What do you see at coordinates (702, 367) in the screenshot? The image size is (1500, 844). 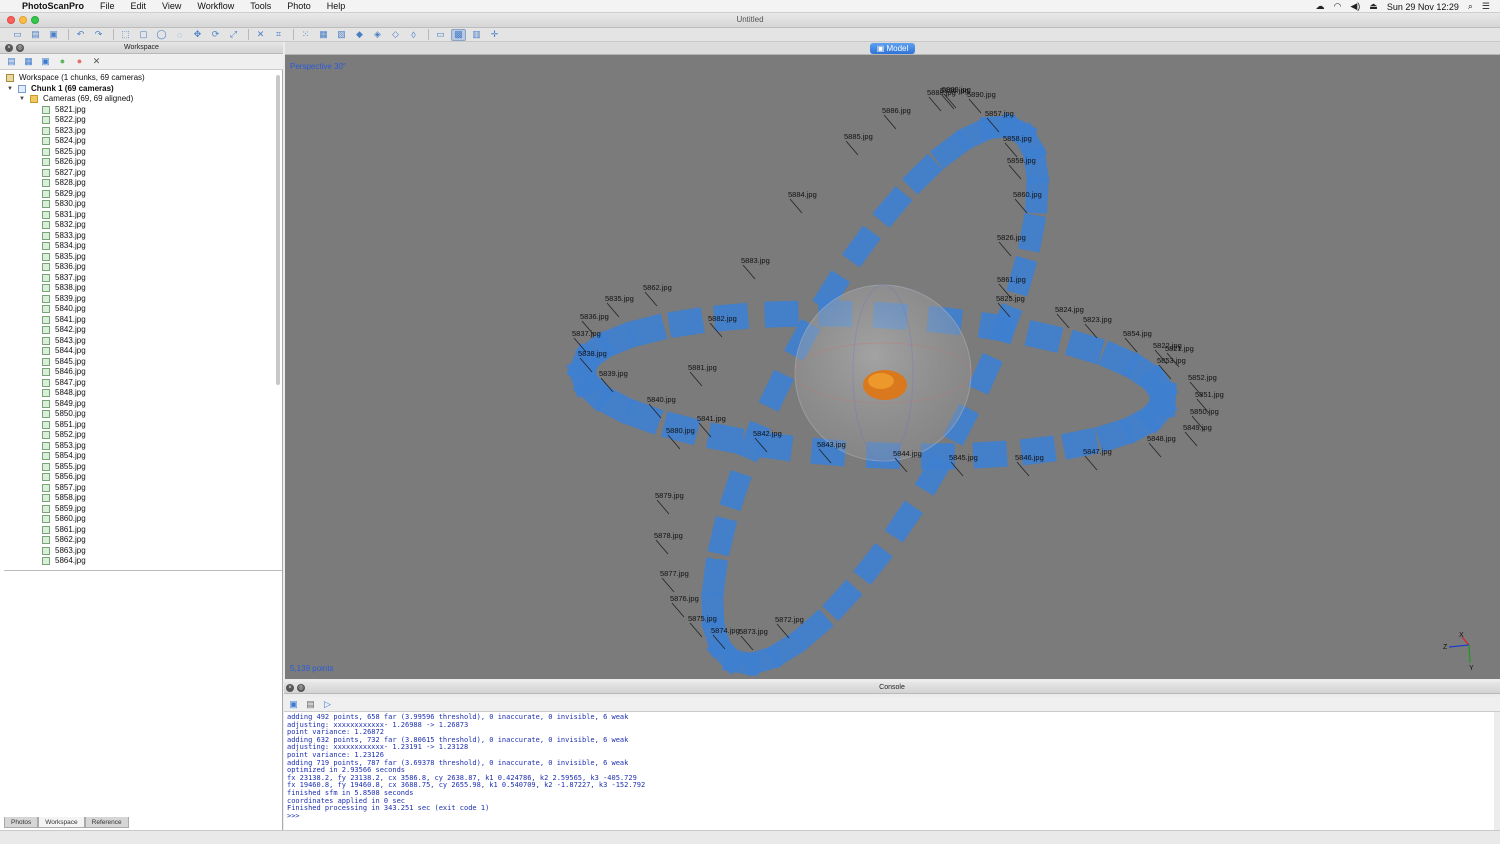 I see `camera-label: 5881.jpg` at bounding box center [702, 367].